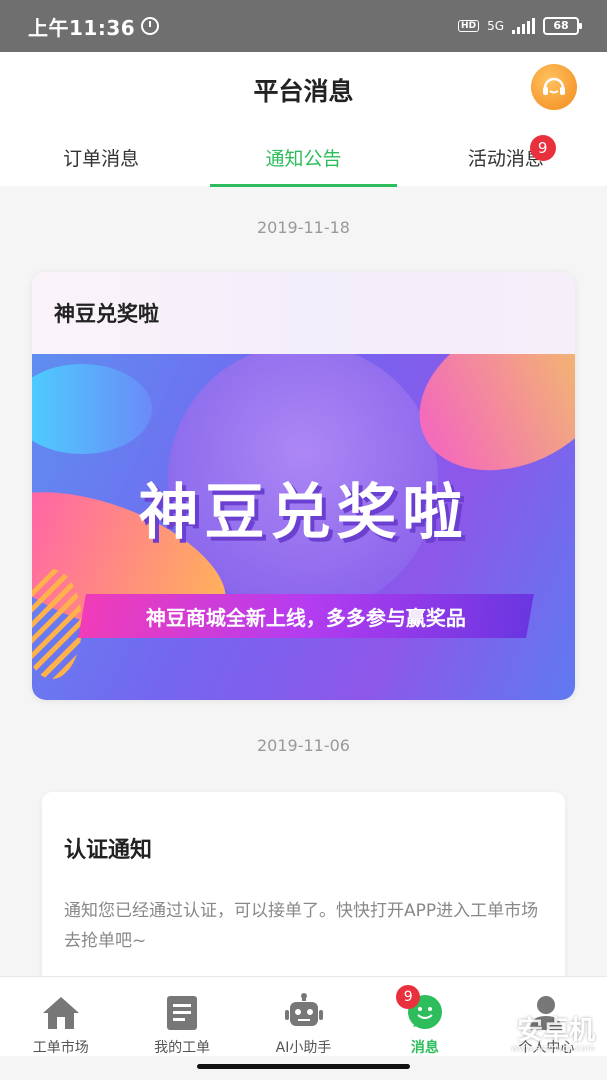 Image resolution: width=607 pixels, height=1080 pixels. I want to click on watermark-logo-icon, so click(492, 1028).